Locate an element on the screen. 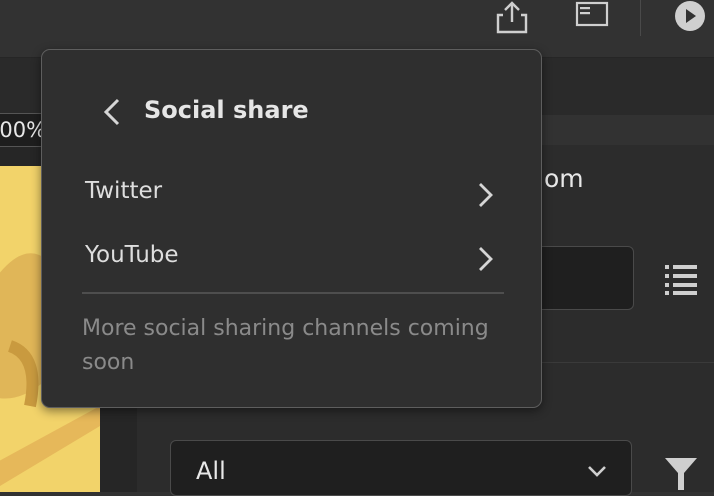 This screenshot has height=496, width=714. popover-divider is located at coordinates (293, 293).